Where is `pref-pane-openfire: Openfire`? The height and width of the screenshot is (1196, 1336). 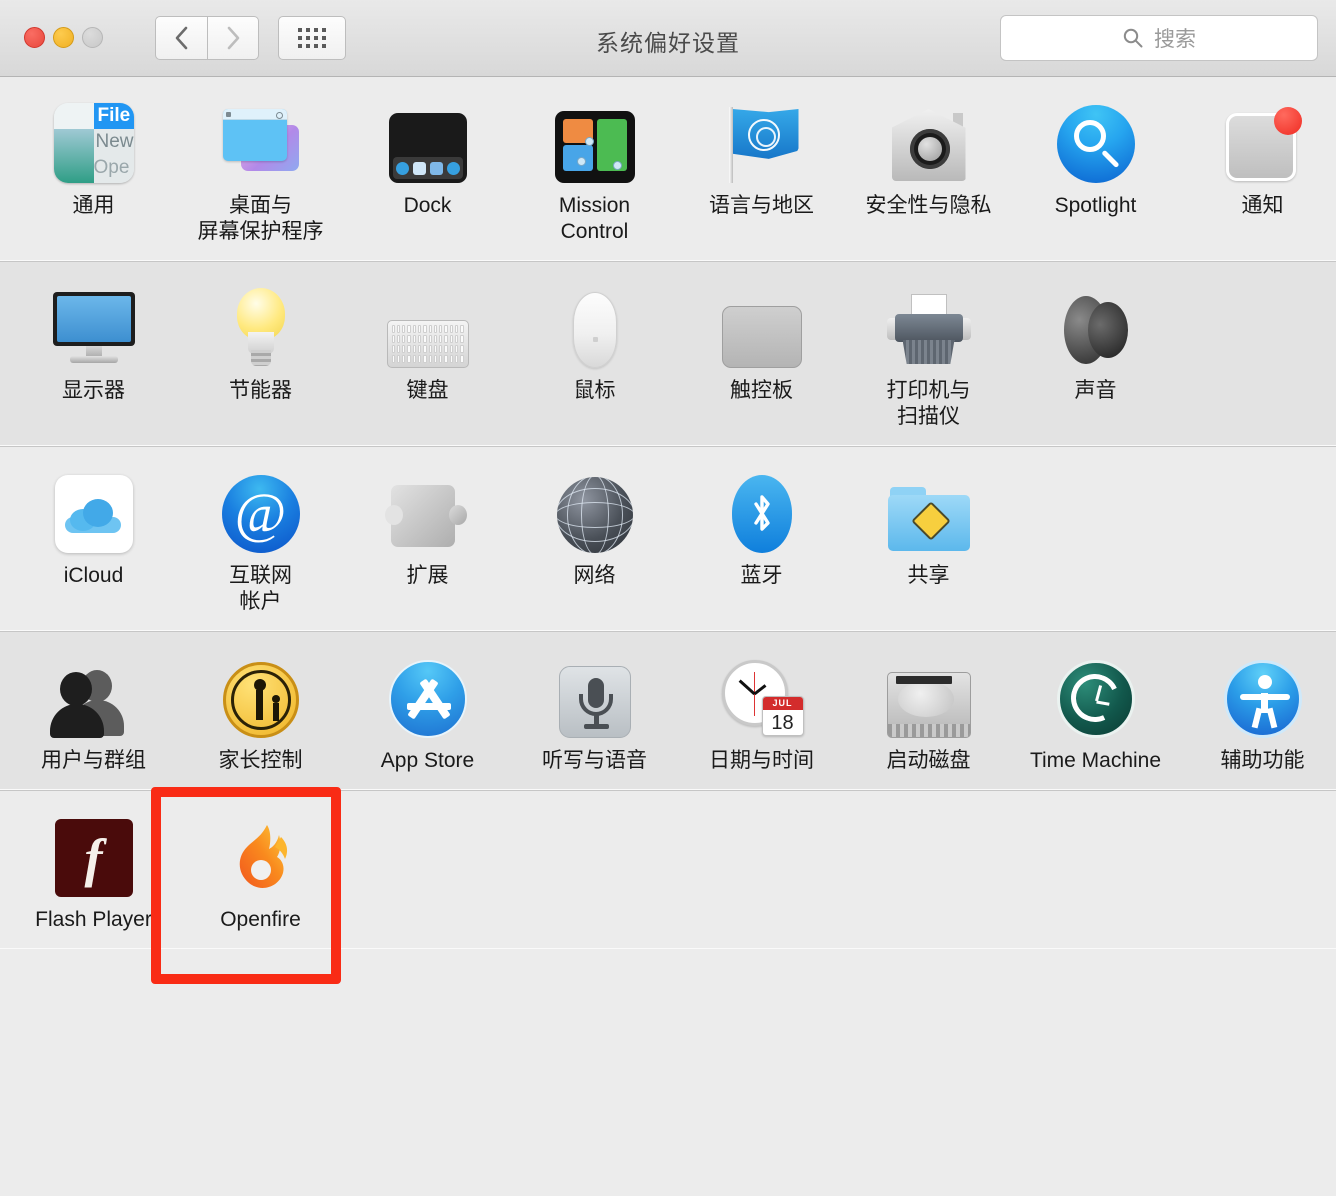 pref-pane-openfire: Openfire is located at coordinates (247, 885).